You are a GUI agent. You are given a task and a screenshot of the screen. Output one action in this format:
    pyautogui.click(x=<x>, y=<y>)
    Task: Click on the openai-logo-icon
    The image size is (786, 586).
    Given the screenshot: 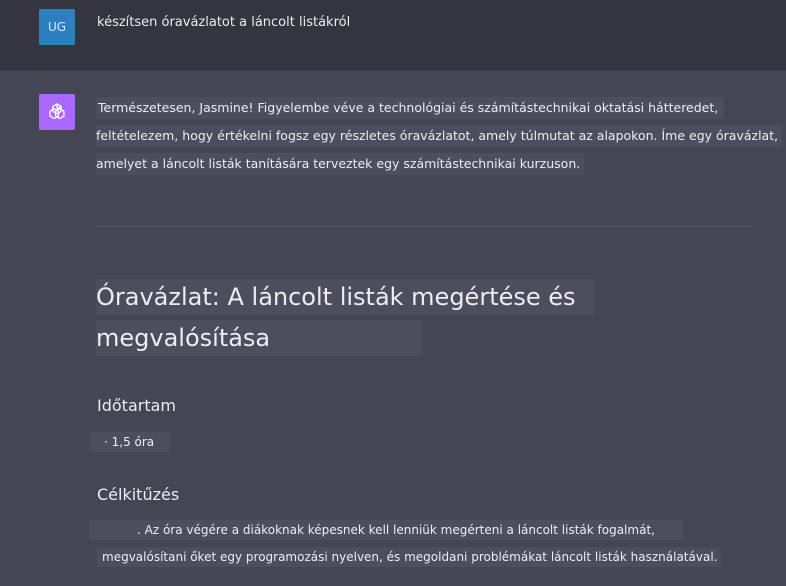 What is the action you would take?
    pyautogui.click(x=57, y=111)
    